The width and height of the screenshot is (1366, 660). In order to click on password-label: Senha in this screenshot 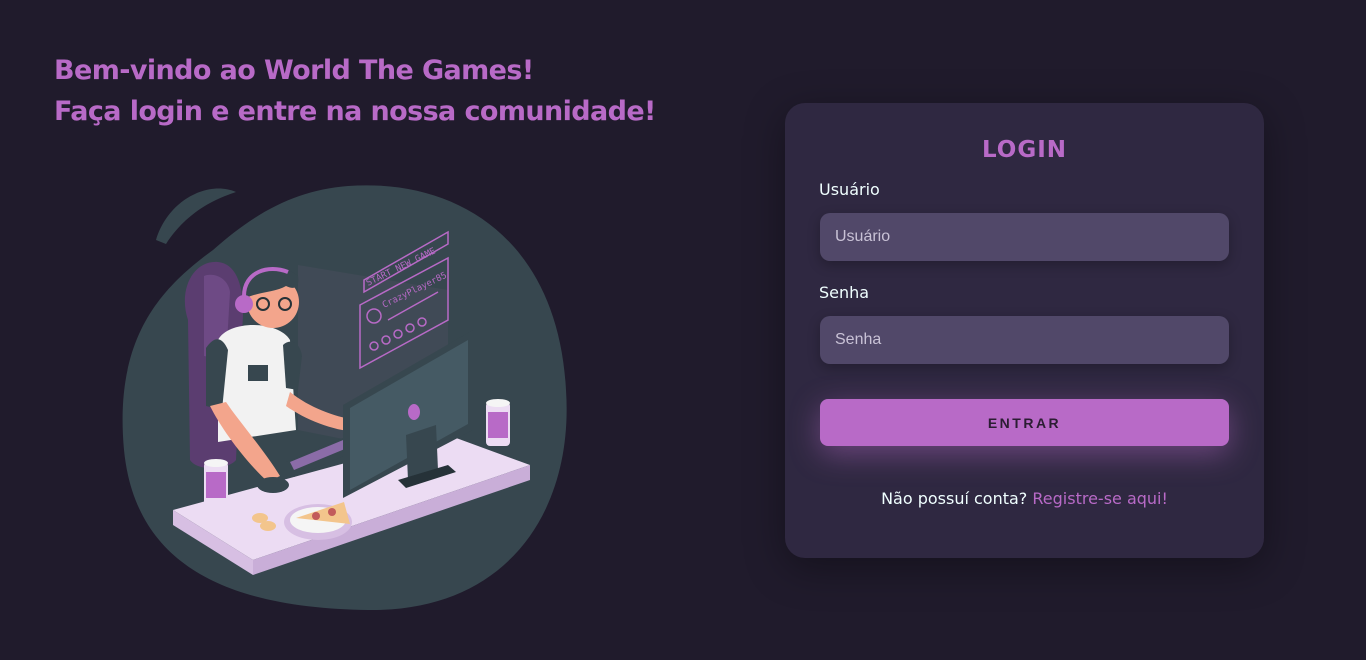, I will do `click(844, 292)`.